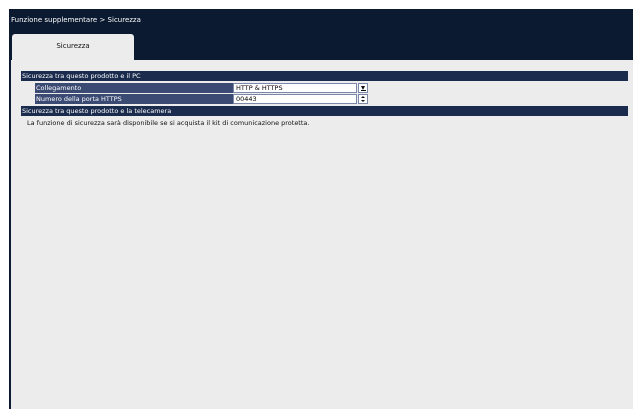 Image resolution: width=633 pixels, height=409 pixels. Describe the element at coordinates (363, 88) in the screenshot. I see `dropdown-icon` at that location.